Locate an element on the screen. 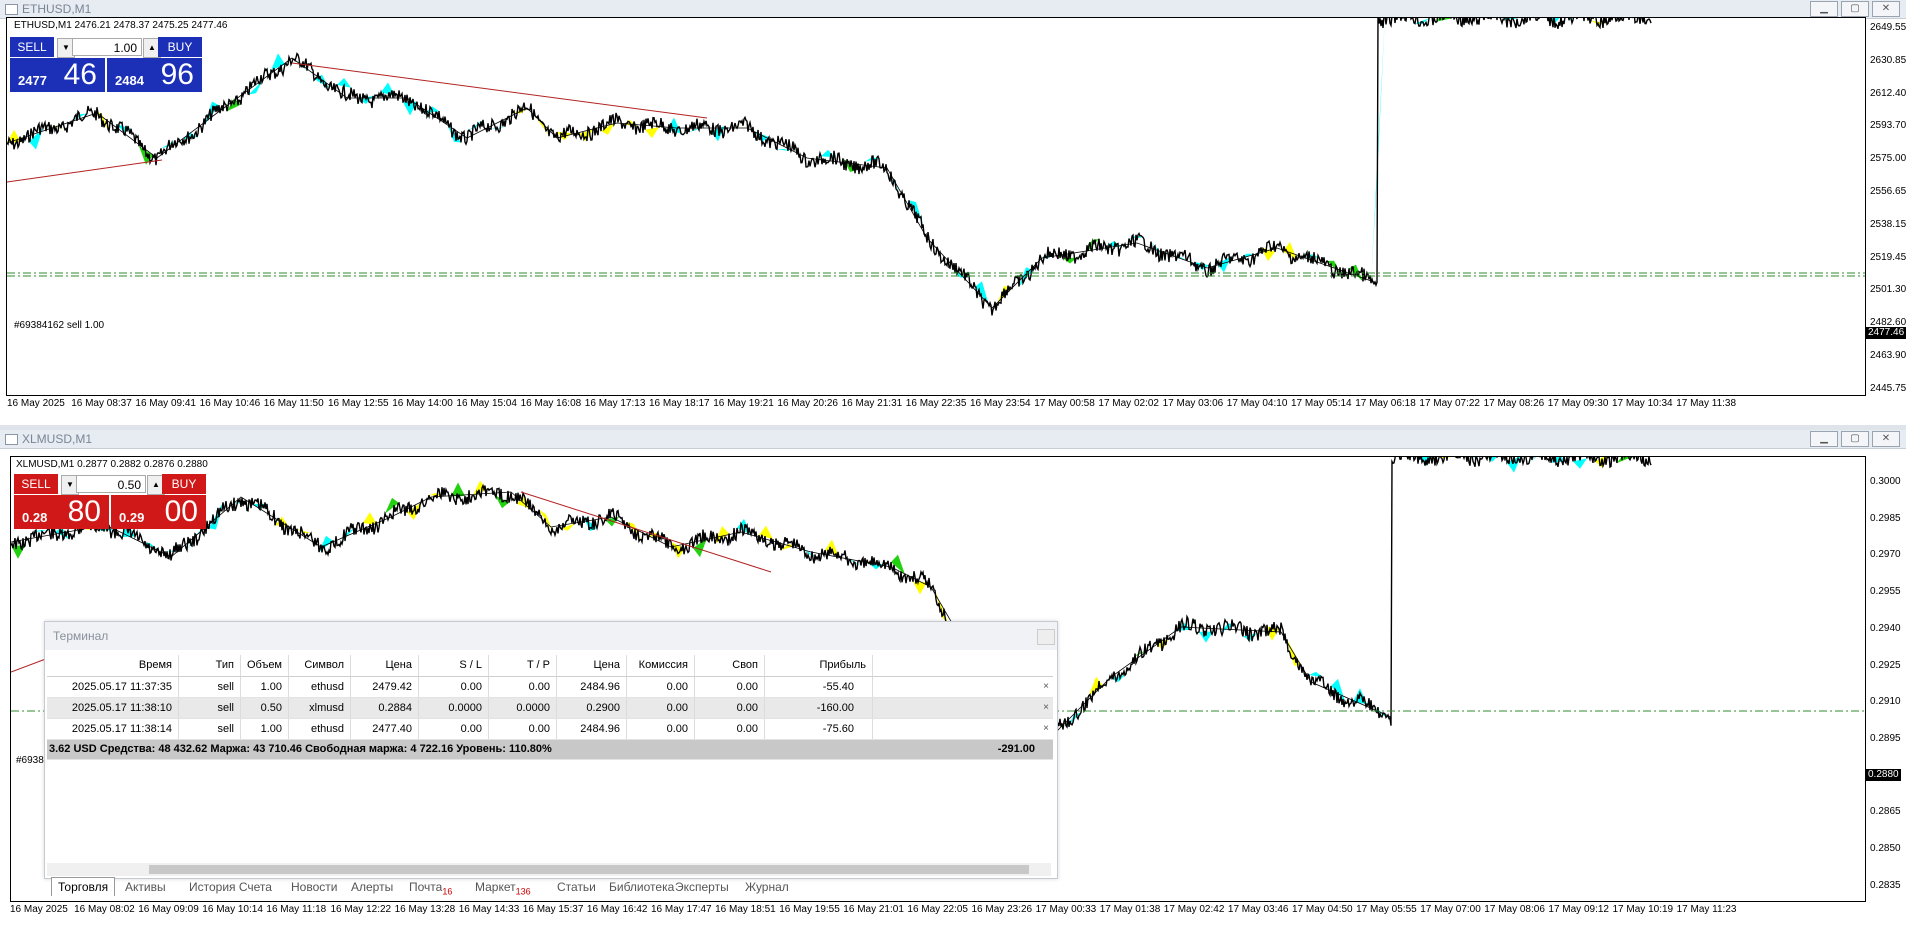  tab-3: Новости is located at coordinates (314, 887).